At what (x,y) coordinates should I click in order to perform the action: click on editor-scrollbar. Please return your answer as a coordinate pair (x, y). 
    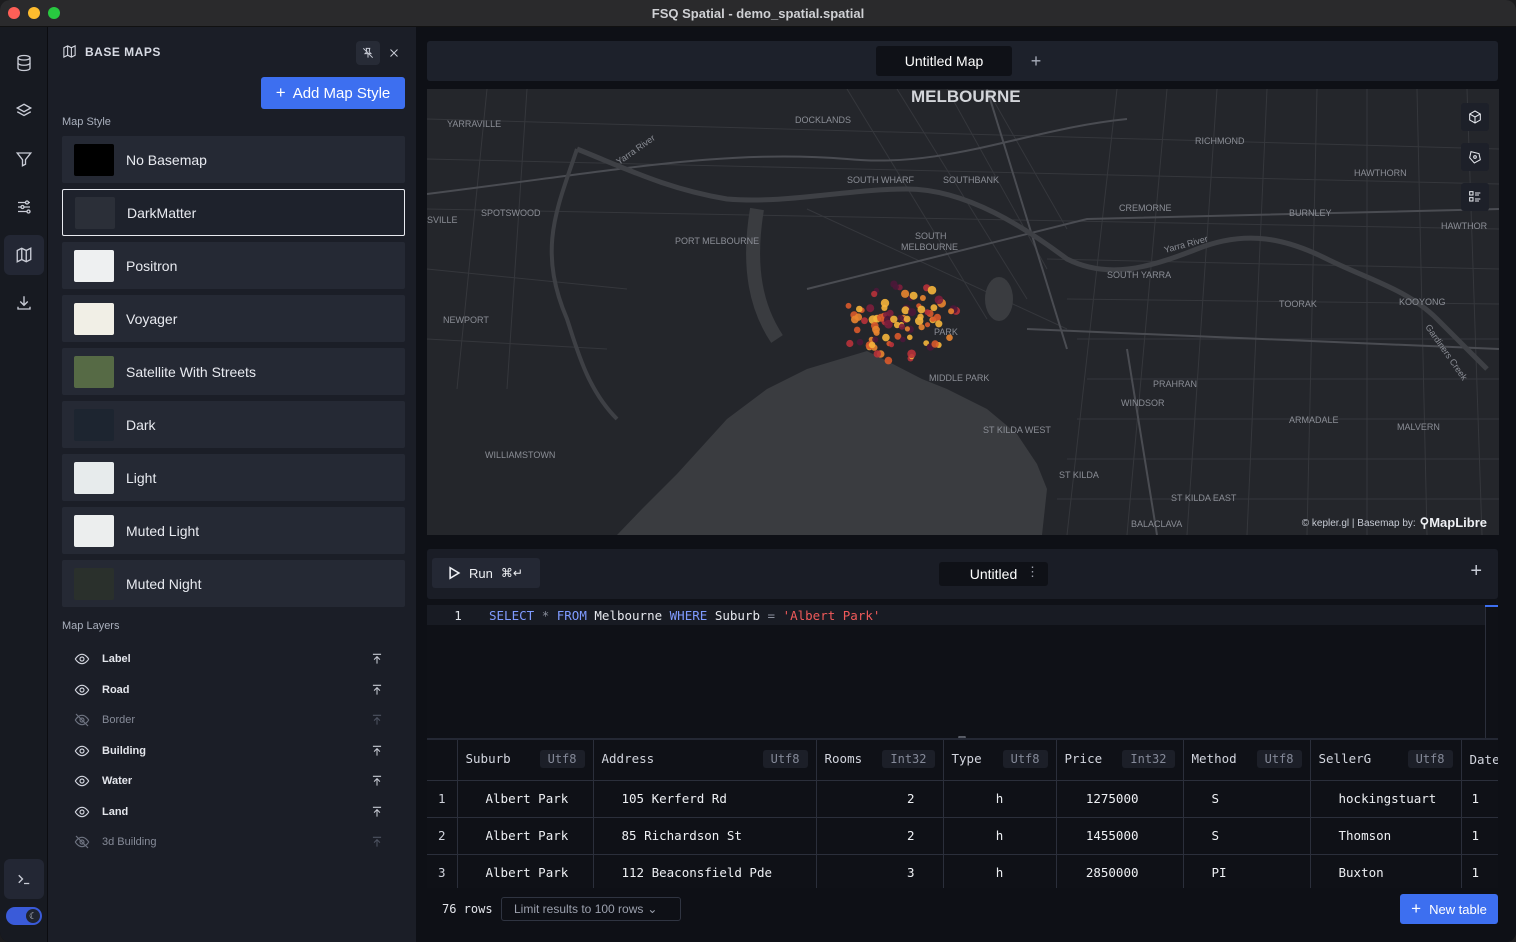
    Looking at the image, I should click on (1491, 672).